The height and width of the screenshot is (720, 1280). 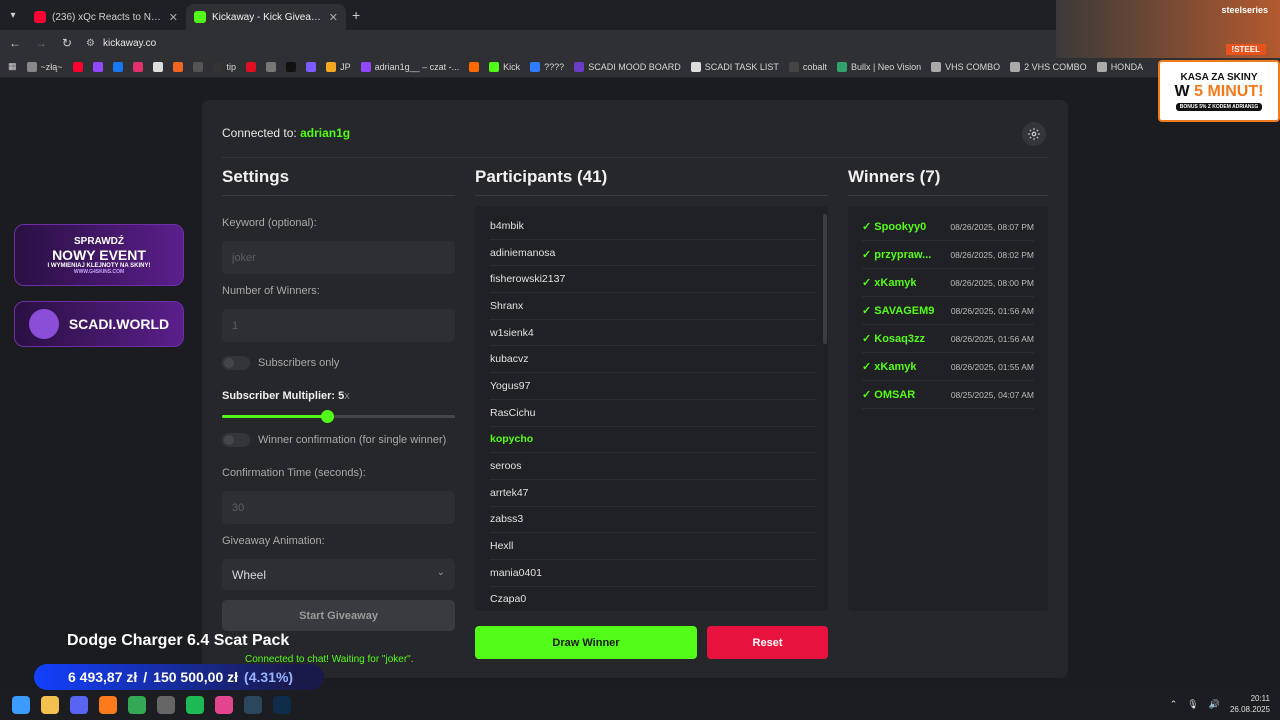 What do you see at coordinates (195, 705) in the screenshot?
I see `spotify-icon` at bounding box center [195, 705].